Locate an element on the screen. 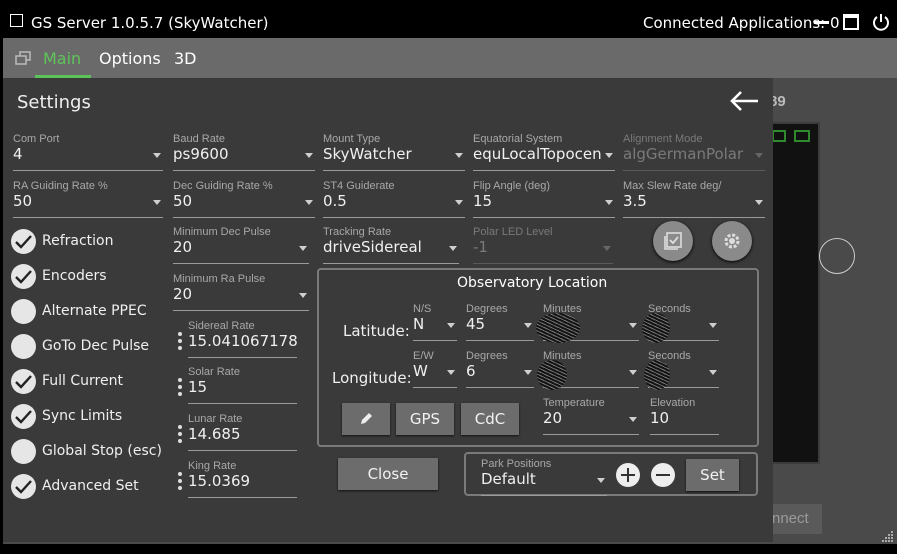 Image resolution: width=897 pixels, height=554 pixels. maximize-icon is located at coordinates (851, 22).